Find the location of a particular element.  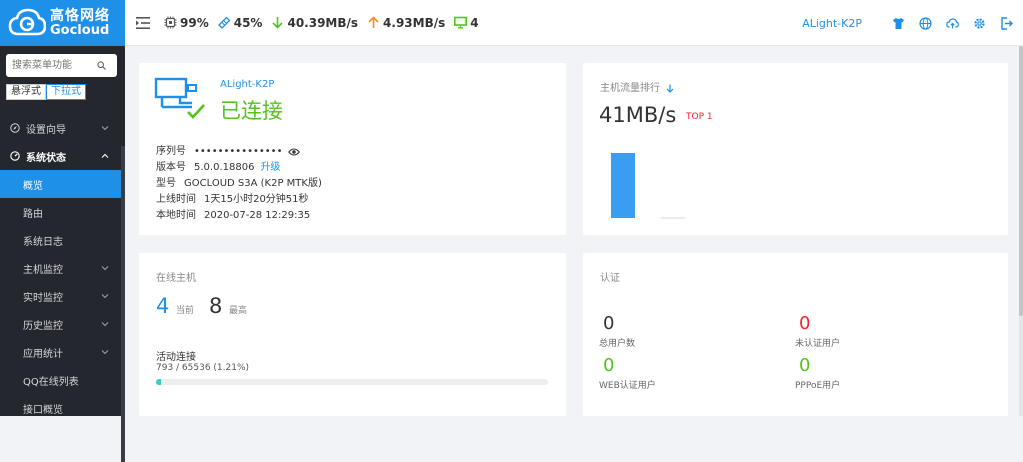

active-connections-progress-fill is located at coordinates (158, 382).